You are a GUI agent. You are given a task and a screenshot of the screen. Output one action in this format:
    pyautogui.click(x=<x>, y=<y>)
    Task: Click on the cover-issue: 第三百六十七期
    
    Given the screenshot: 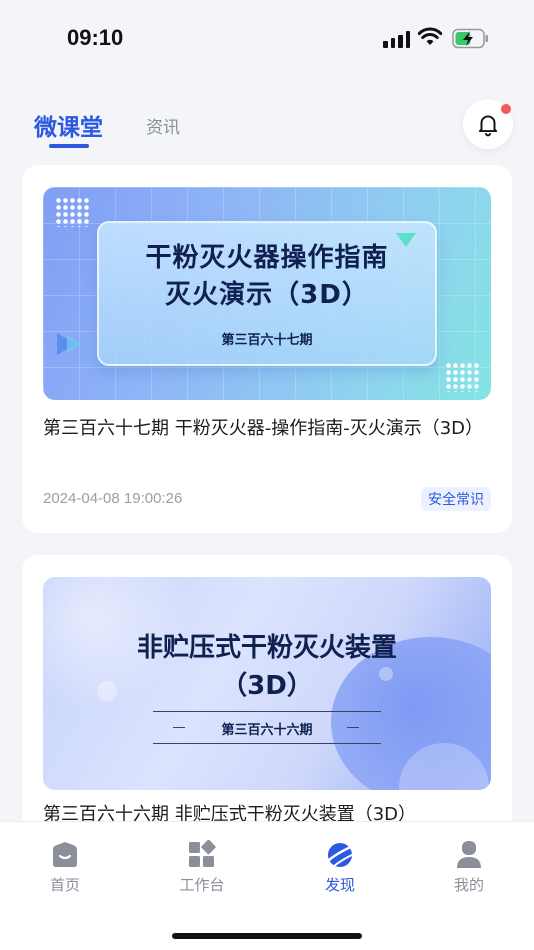 What is the action you would take?
    pyautogui.click(x=267, y=340)
    